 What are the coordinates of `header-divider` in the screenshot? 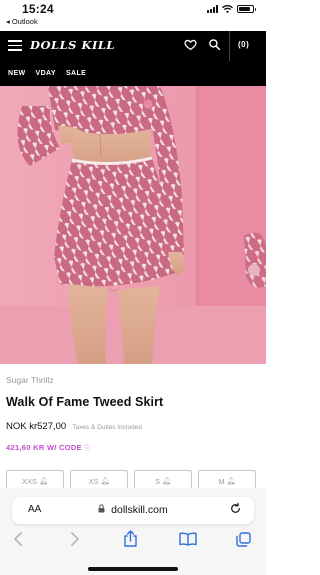 It's located at (229, 46).